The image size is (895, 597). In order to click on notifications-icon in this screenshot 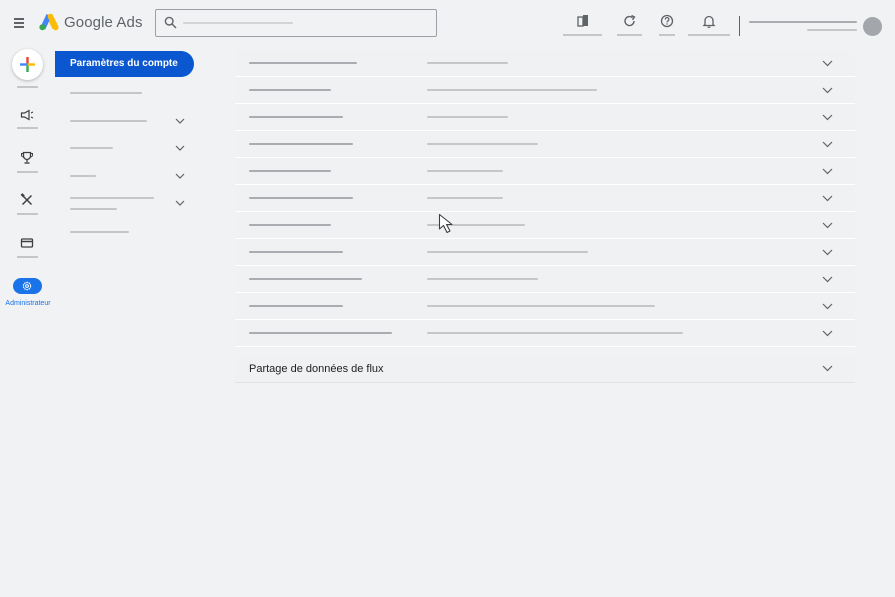, I will do `click(709, 21)`.